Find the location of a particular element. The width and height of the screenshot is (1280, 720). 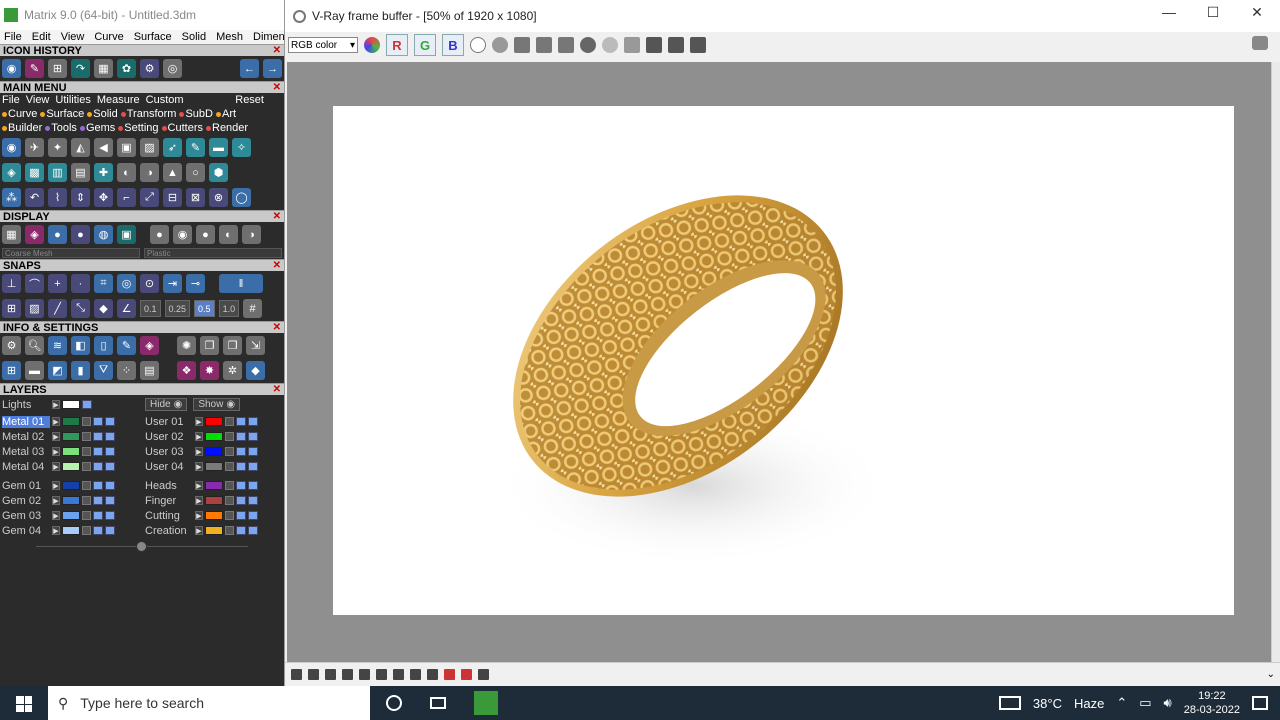

mono-icon is located at coordinates (500, 45).